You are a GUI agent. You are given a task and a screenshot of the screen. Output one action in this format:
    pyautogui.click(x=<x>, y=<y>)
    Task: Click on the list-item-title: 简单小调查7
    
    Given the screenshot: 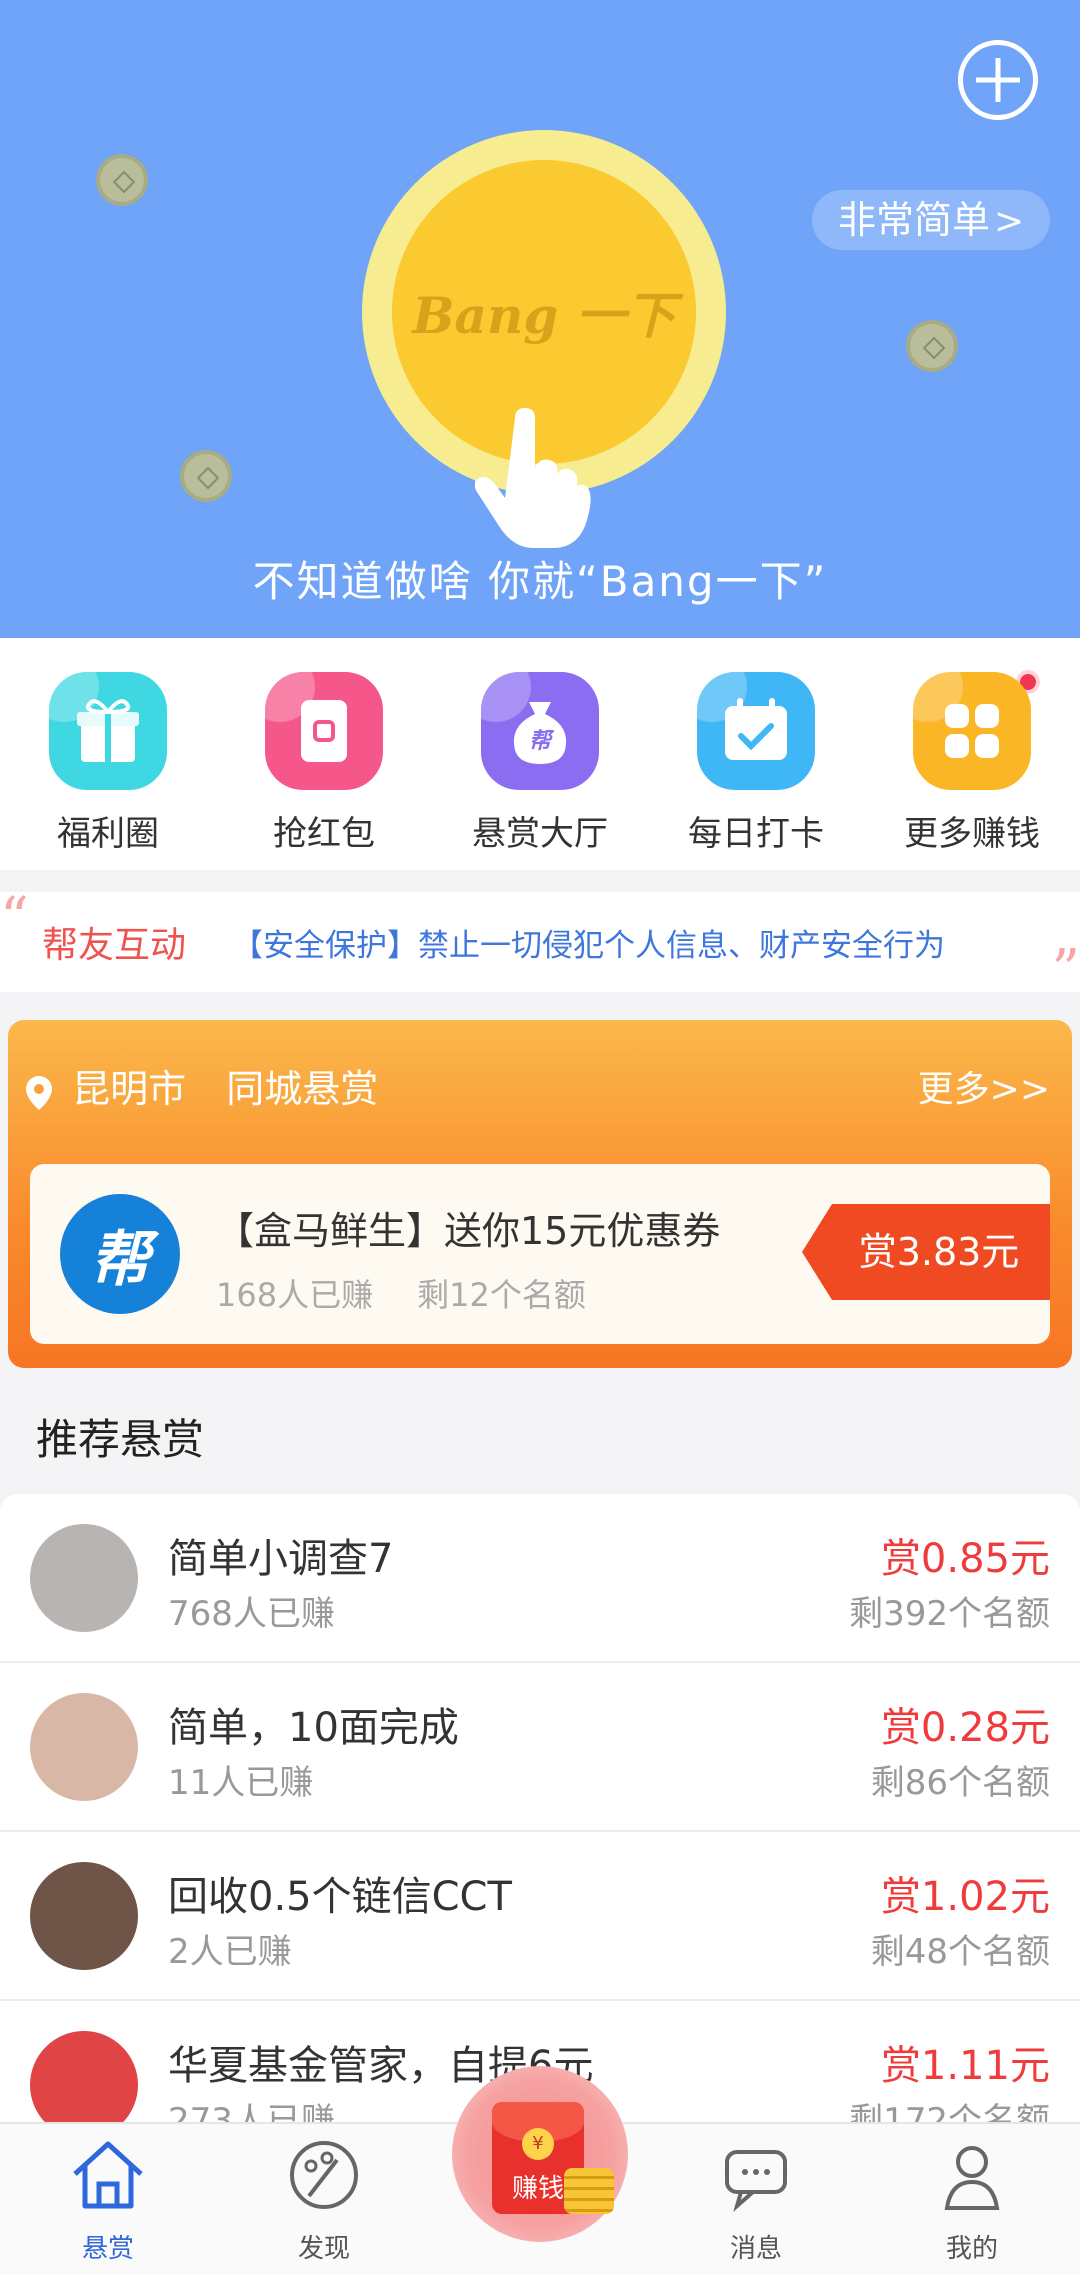 What is the action you would take?
    pyautogui.click(x=281, y=1559)
    